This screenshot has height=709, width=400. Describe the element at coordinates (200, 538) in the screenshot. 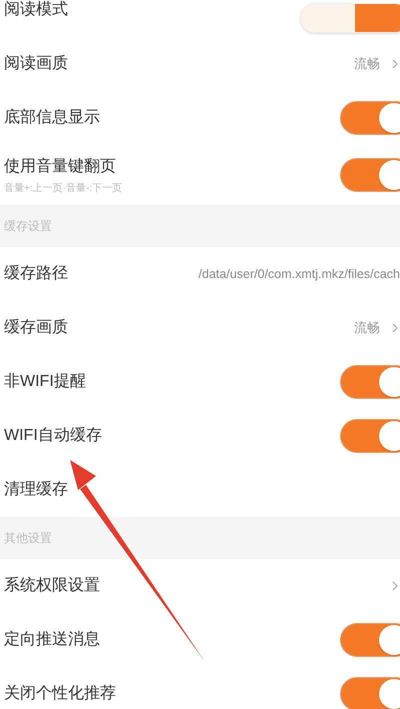

I see `section-header: 其他设置` at that location.